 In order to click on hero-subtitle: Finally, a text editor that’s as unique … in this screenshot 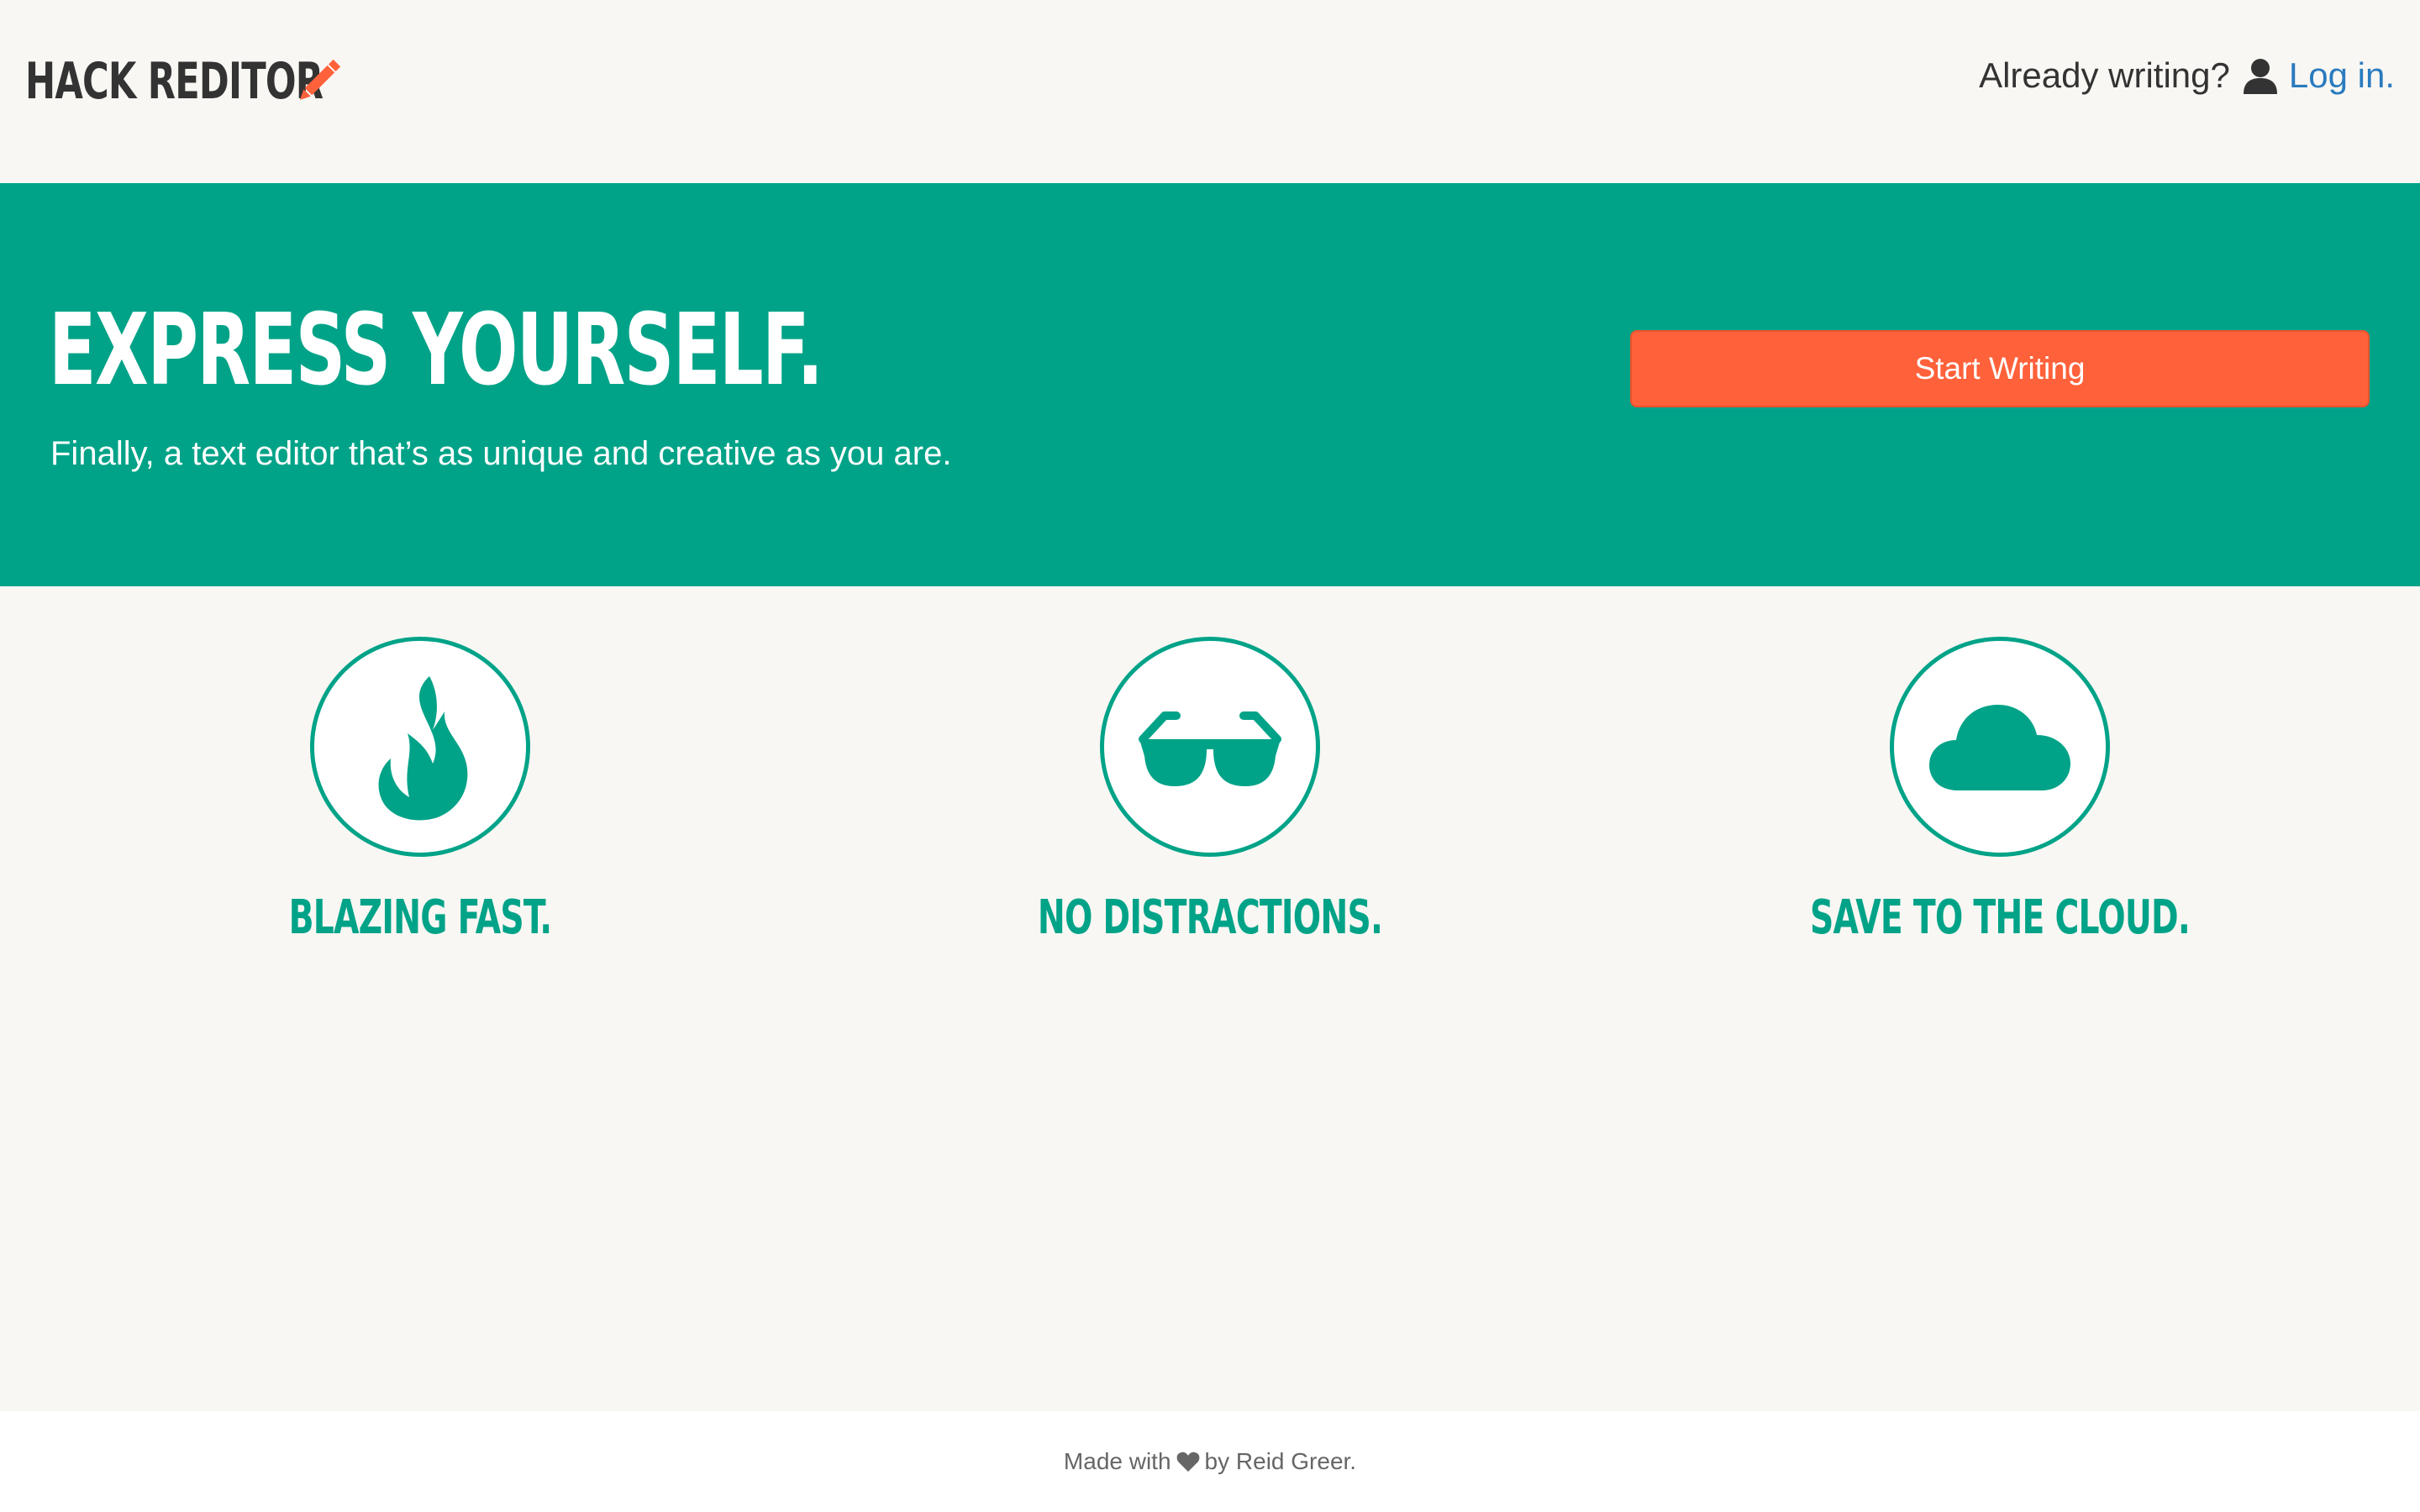, I will do `click(501, 453)`.